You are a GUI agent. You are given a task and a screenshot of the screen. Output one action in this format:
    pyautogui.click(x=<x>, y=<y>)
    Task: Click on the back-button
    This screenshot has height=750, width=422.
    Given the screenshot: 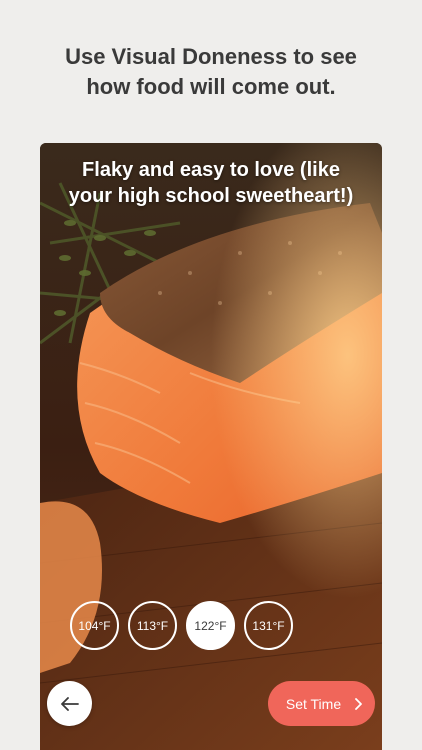 What is the action you would take?
    pyautogui.click(x=69, y=703)
    